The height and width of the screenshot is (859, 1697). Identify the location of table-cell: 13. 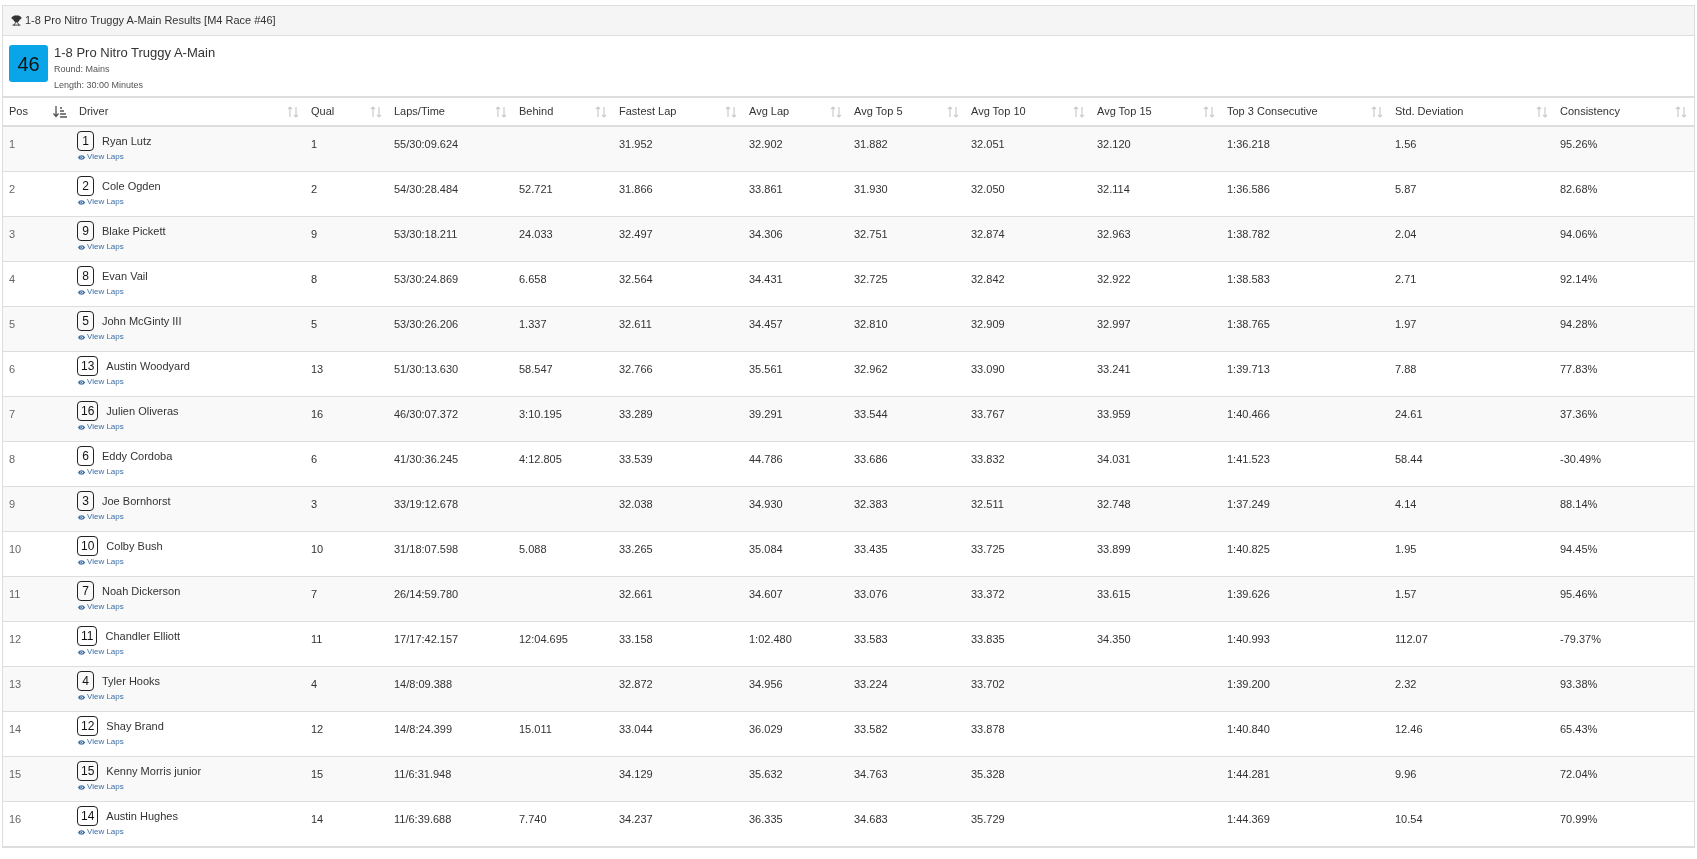
(317, 369).